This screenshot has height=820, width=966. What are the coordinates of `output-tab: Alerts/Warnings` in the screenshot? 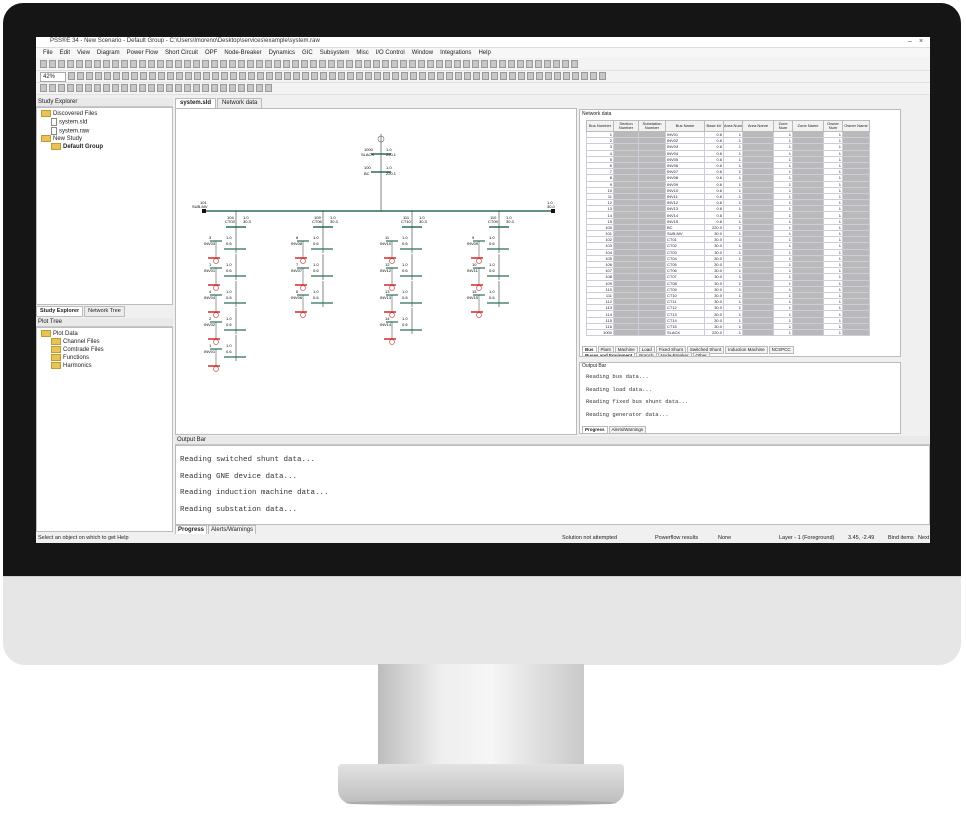 It's located at (627, 430).